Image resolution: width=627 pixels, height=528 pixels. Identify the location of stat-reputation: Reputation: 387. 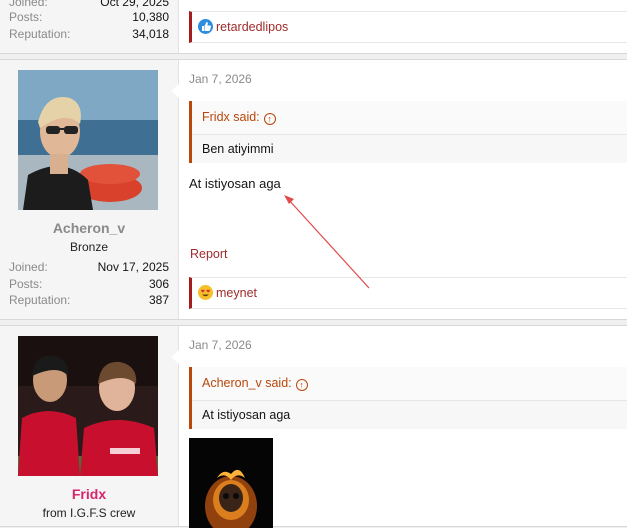
(89, 300).